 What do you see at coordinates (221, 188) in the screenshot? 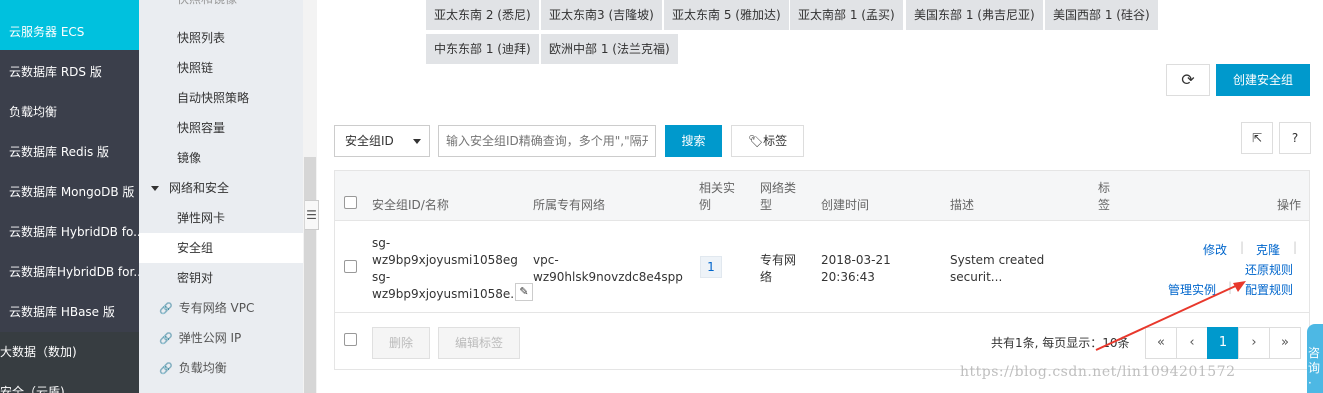
I see `sub-group-network-security: 网络和安全` at bounding box center [221, 188].